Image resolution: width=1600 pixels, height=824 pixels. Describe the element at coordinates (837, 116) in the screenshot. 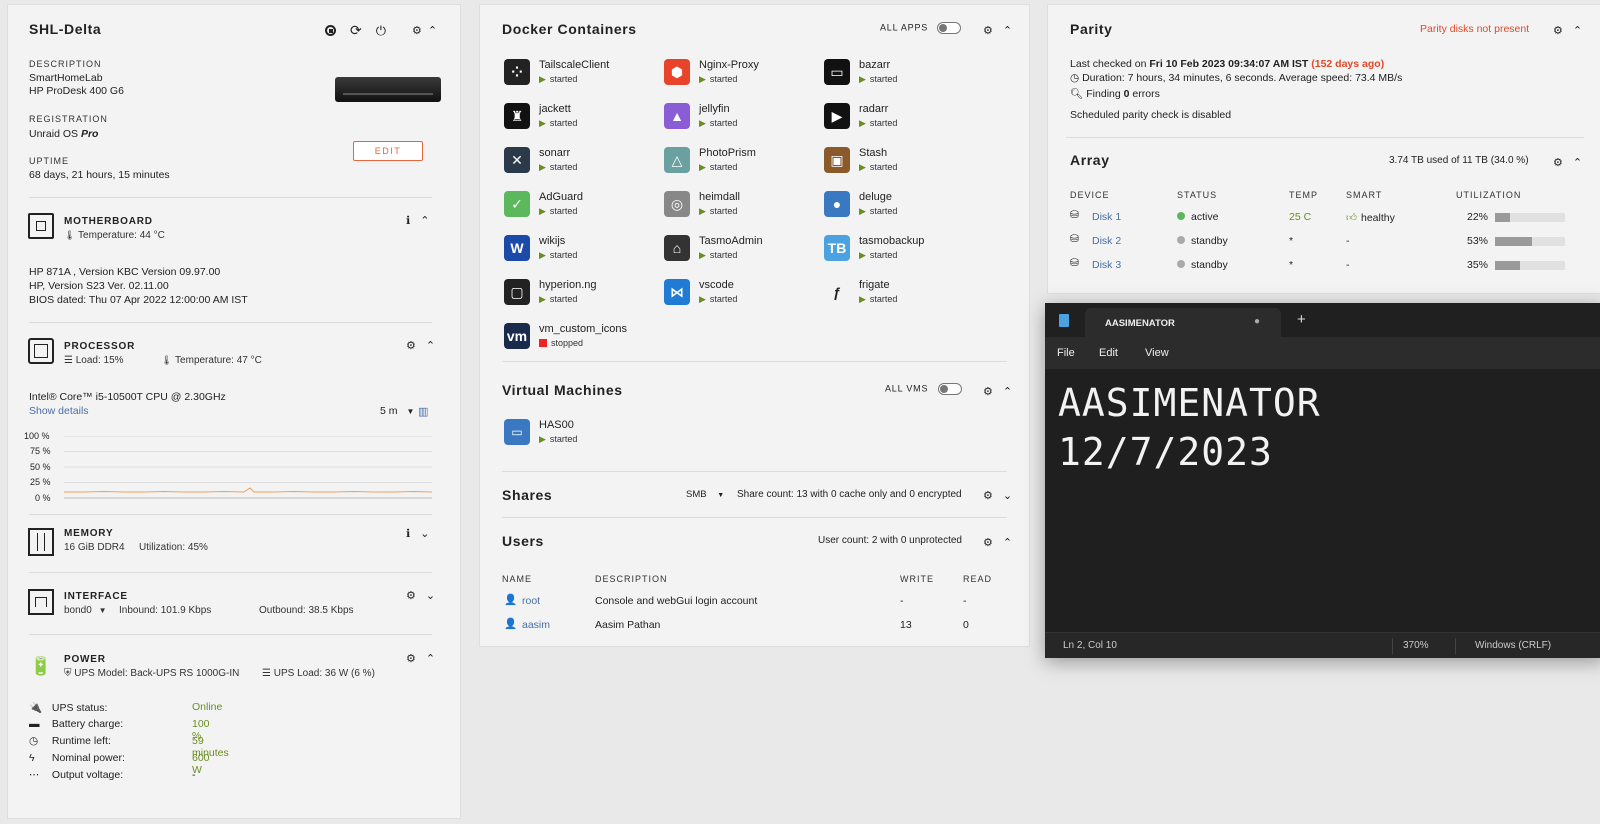

I see `container-app-icon: ▶` at that location.